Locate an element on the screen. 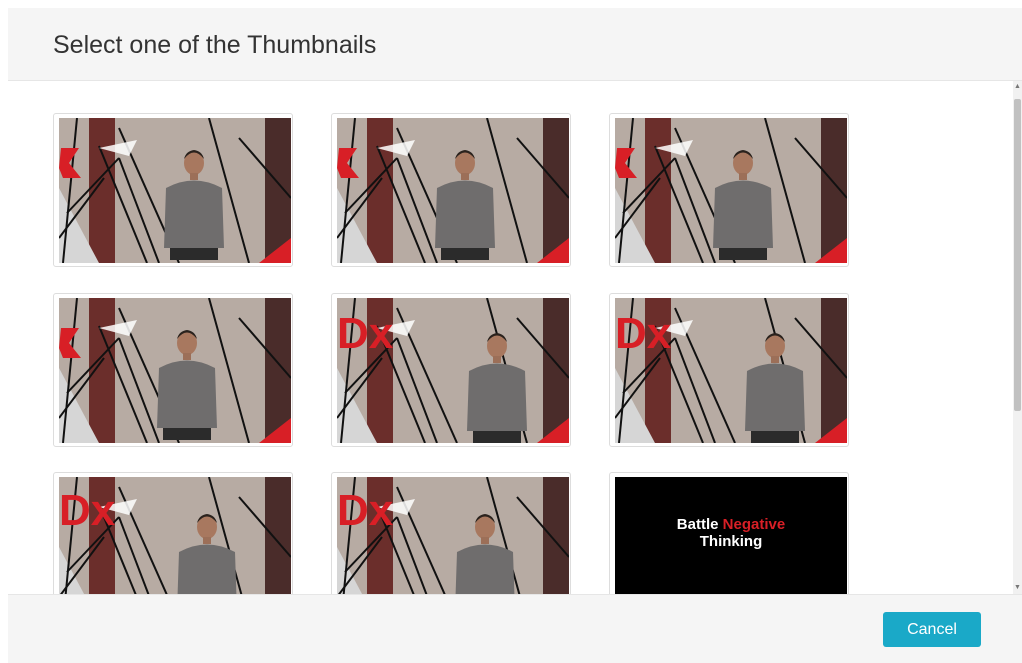 The width and height of the screenshot is (1022, 663). dialog-title: Select one of the Thumbnails is located at coordinates (215, 45).